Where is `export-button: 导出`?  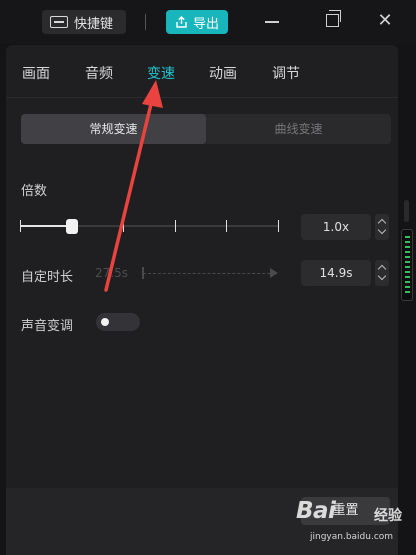 export-button: 导出 is located at coordinates (197, 22).